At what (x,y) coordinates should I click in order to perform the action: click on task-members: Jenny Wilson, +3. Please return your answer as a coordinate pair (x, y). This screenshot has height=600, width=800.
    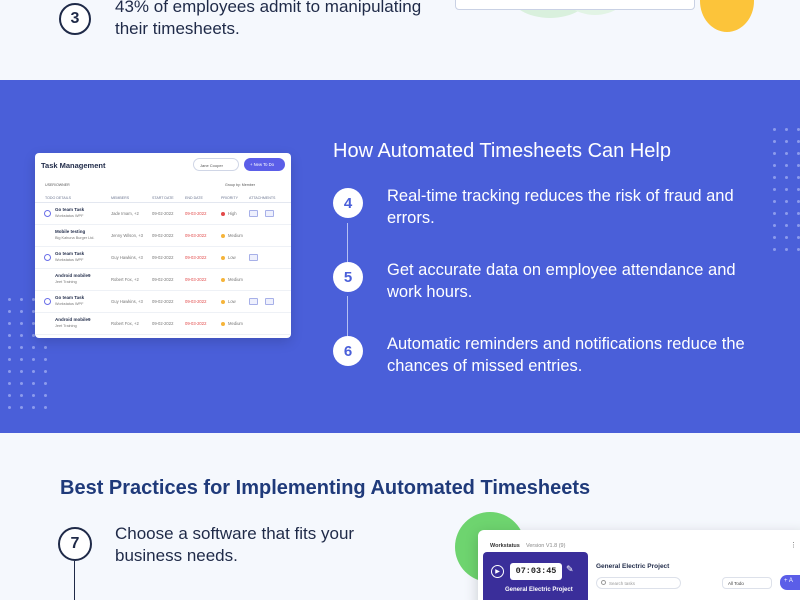
    Looking at the image, I should click on (127, 235).